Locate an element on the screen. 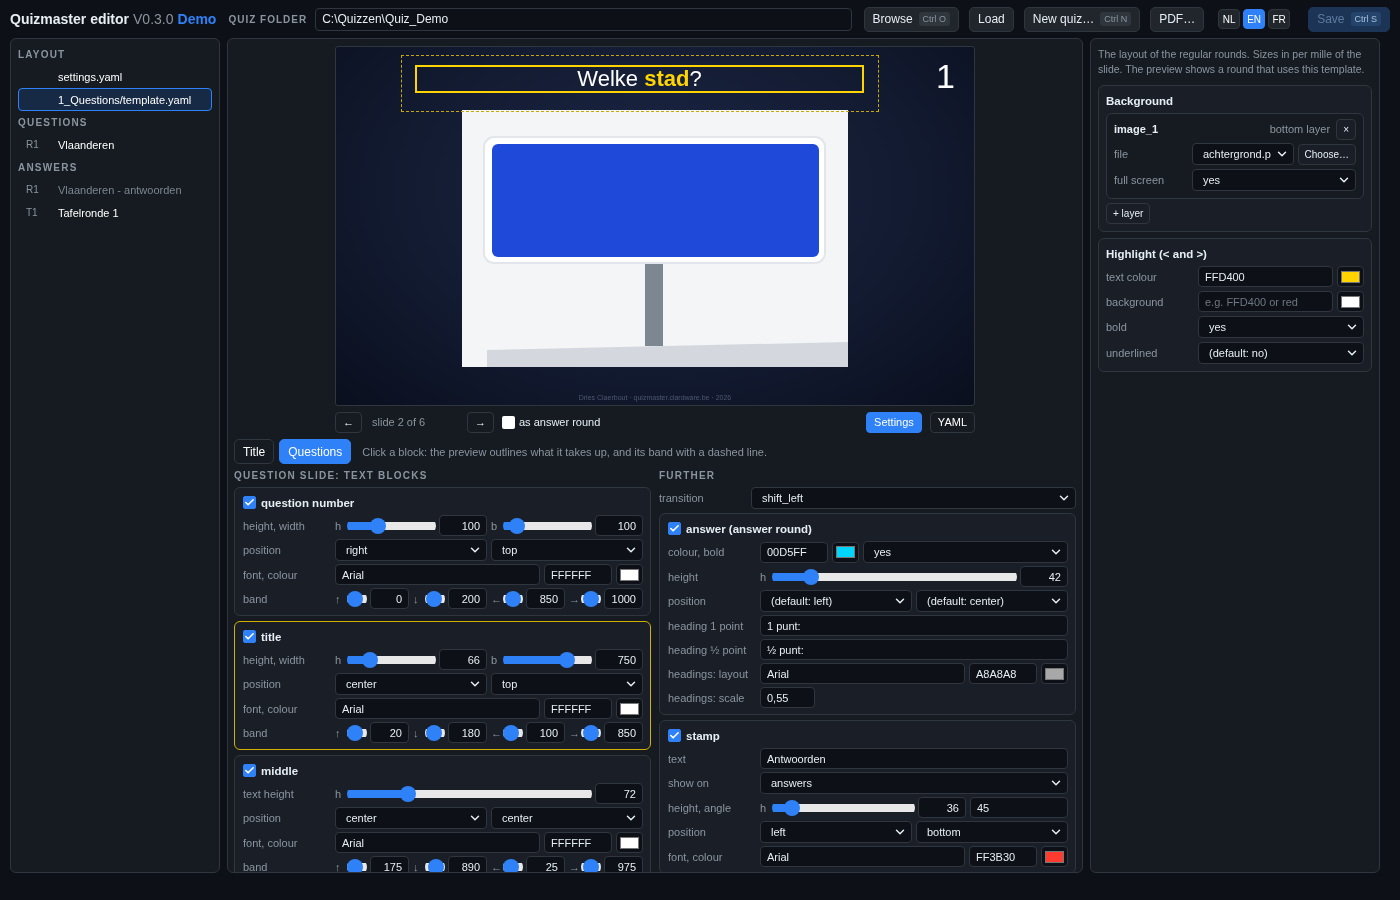 The height and width of the screenshot is (900, 1400). block-title: answer (answer round) is located at coordinates (749, 528).